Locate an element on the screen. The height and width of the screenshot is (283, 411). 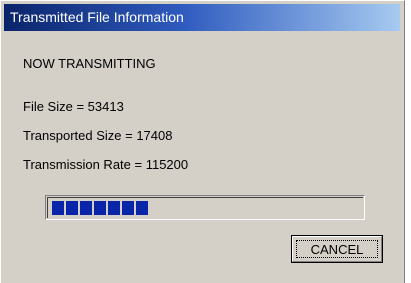
status-heading: NOW TRANSMITTING is located at coordinates (89, 63).